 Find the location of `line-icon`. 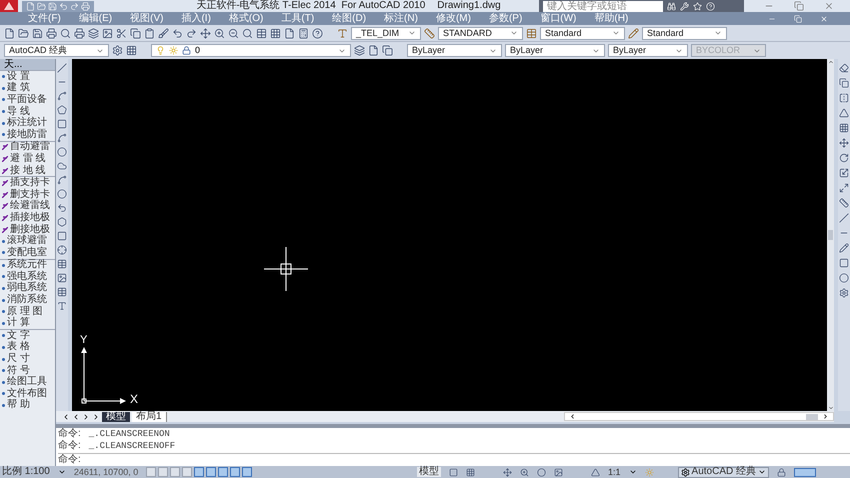

line-icon is located at coordinates (62, 68).